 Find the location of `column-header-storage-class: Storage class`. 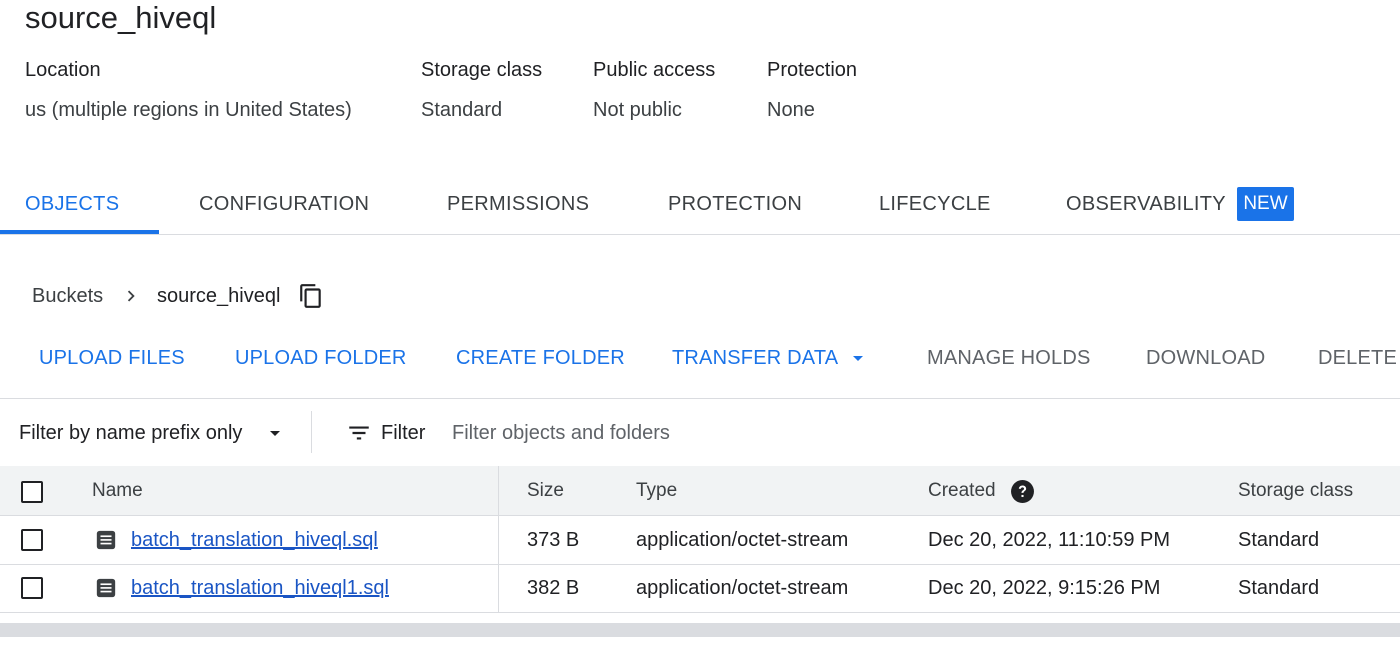

column-header-storage-class: Storage class is located at coordinates (1295, 491).